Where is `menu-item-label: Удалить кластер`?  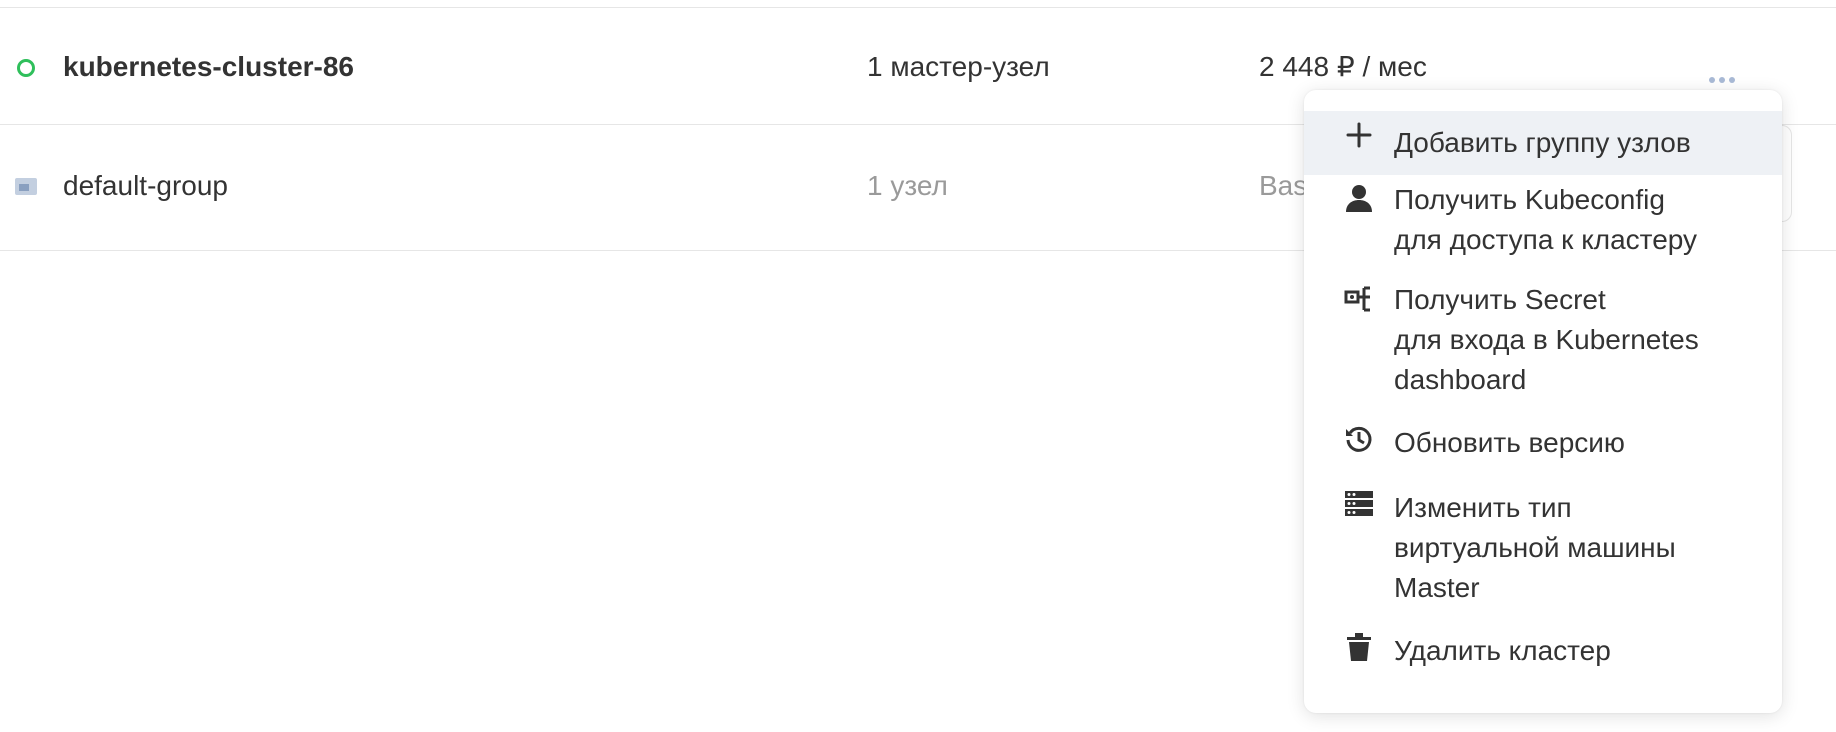
menu-item-label: Удалить кластер is located at coordinates (1502, 650).